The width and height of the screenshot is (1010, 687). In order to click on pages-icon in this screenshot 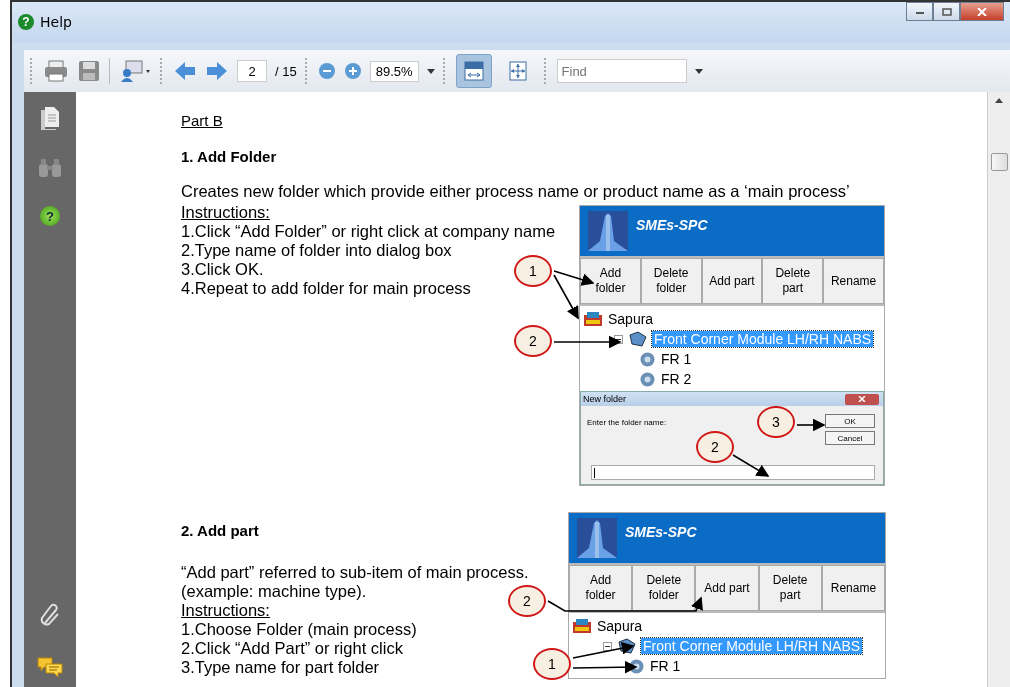, I will do `click(50, 118)`.